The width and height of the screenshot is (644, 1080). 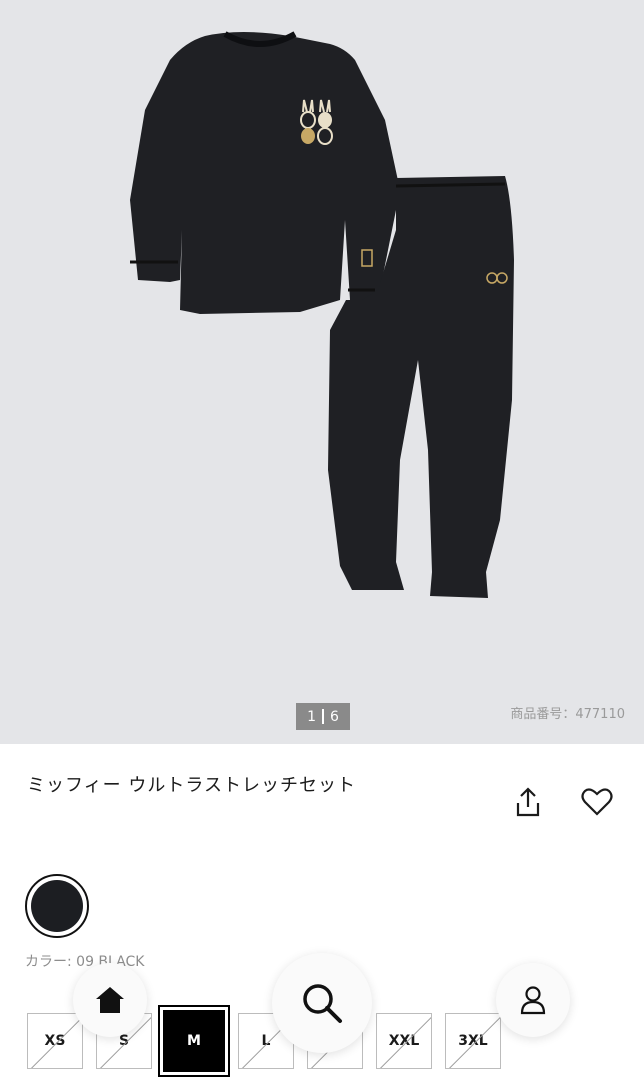 I want to click on nav-home-button, so click(x=110, y=1000).